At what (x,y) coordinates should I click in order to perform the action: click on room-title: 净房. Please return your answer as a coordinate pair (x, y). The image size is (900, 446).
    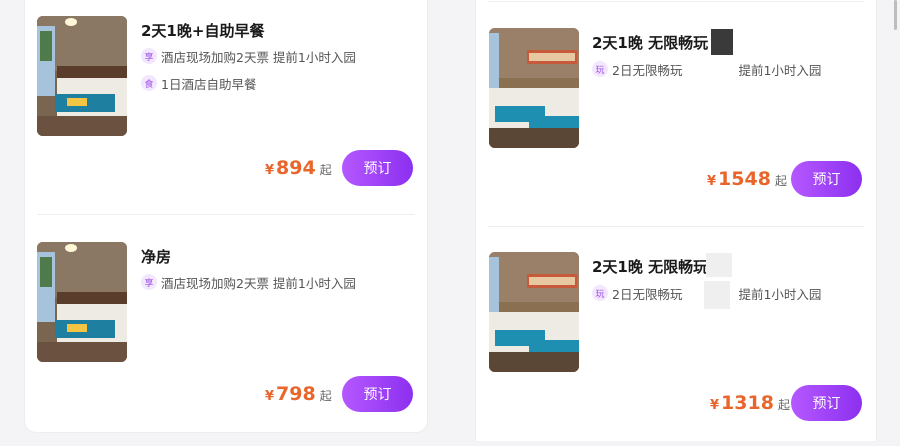
    Looking at the image, I should click on (156, 257).